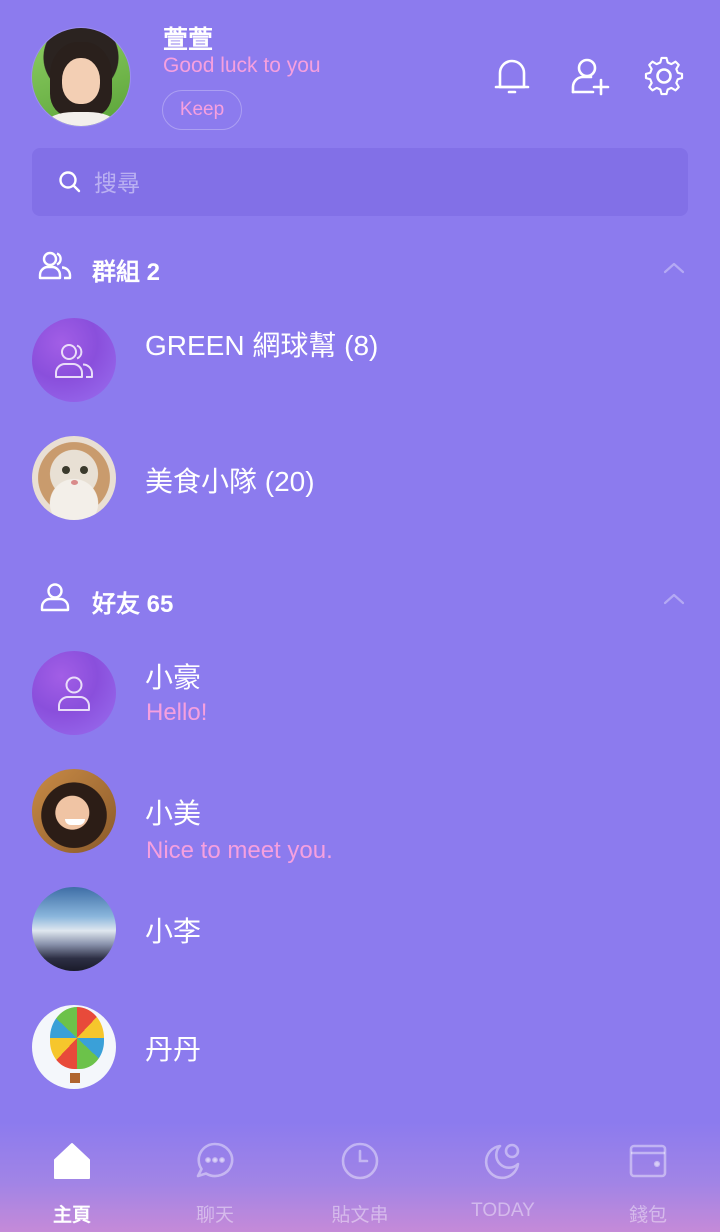 Image resolution: width=720 pixels, height=1232 pixels. What do you see at coordinates (591, 76) in the screenshot?
I see `add-friend-icon` at bounding box center [591, 76].